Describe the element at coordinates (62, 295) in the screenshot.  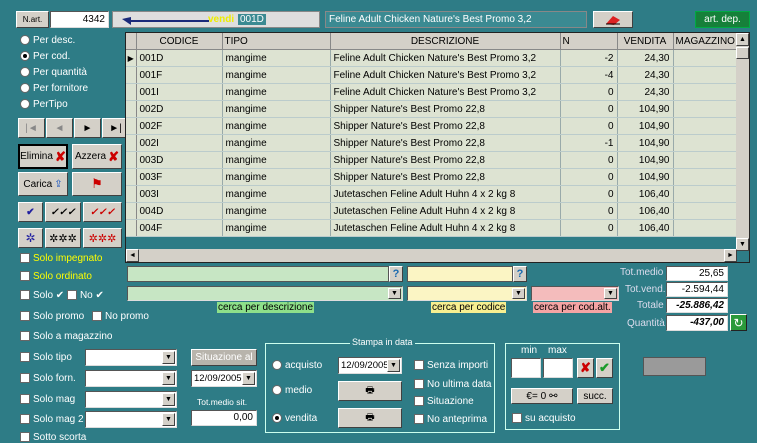
I see `solo-check-row: Solo ✔ No ✔` at that location.